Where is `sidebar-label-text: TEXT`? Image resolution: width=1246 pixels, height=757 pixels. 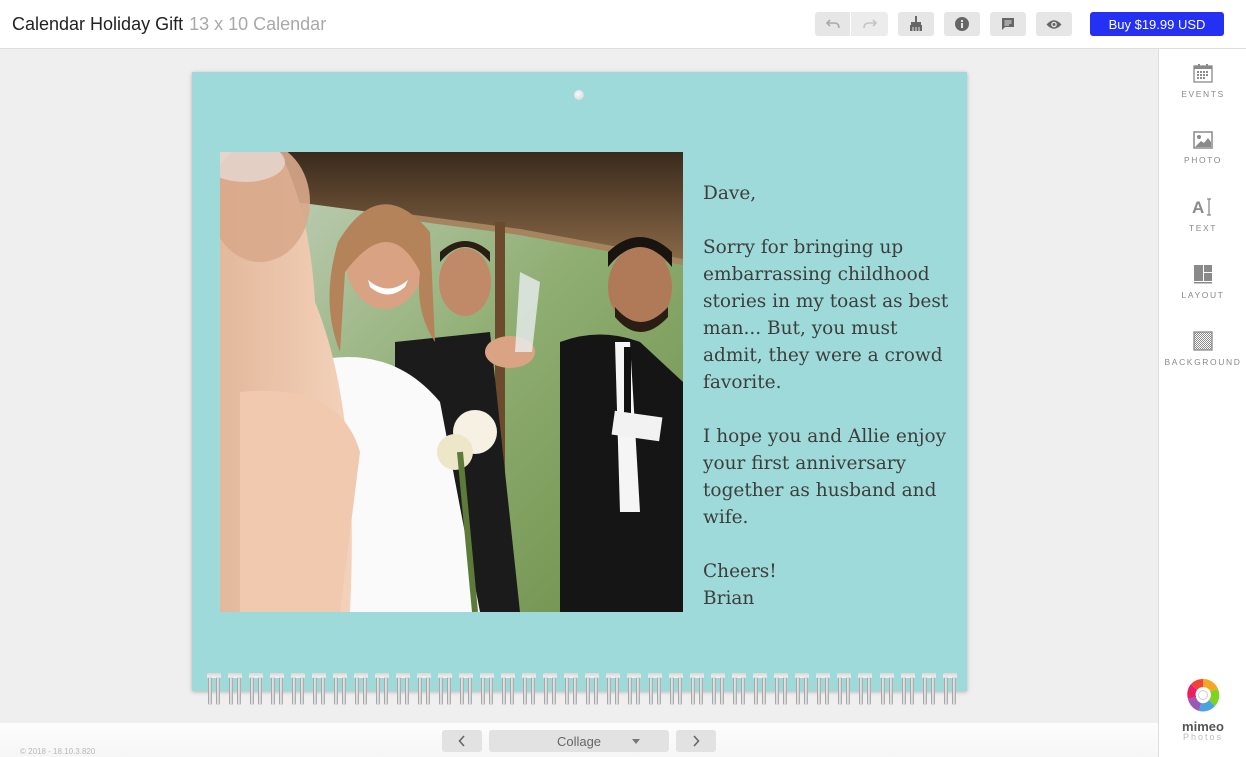 sidebar-label-text: TEXT is located at coordinates (1203, 228).